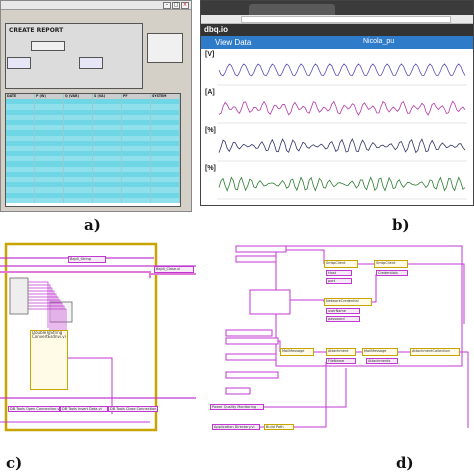 This screenshot has width=474, height=474. Describe the element at coordinates (341, 264) in the screenshot. I see `node-smtpclient-1: SmtpClient` at that location.